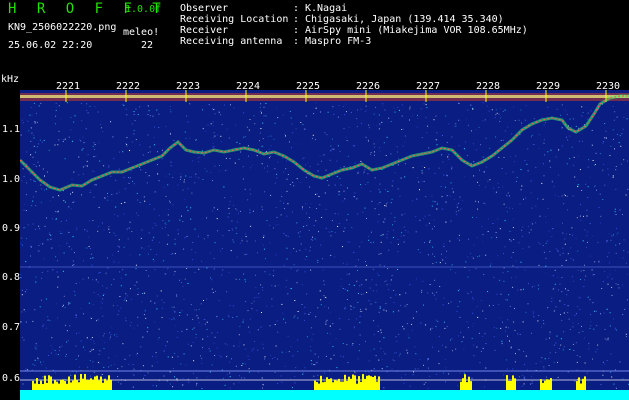 This screenshot has width=629, height=400. Describe the element at coordinates (10, 79) in the screenshot. I see `axis-unit: kHz` at that location.